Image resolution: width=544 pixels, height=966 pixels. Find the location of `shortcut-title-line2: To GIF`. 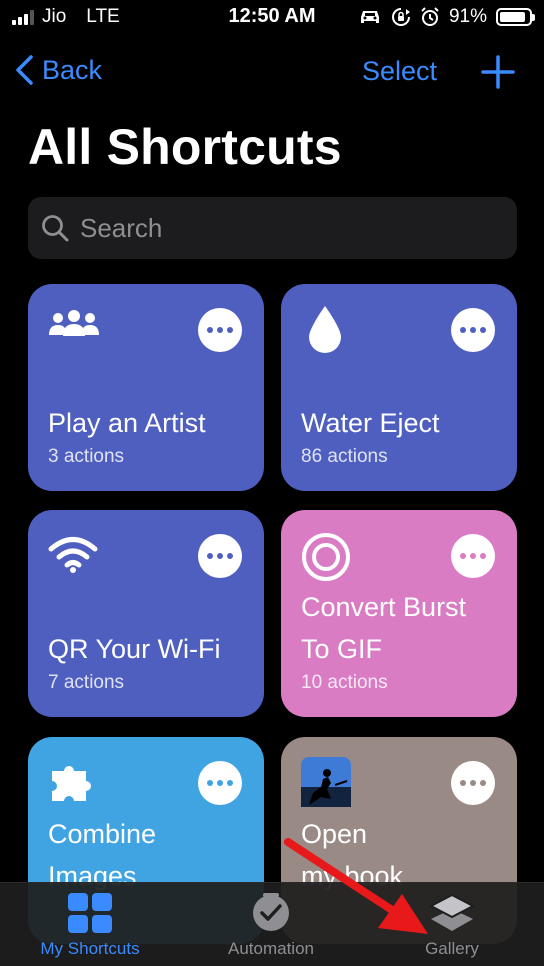

shortcut-title-line2: To GIF is located at coordinates (342, 649).